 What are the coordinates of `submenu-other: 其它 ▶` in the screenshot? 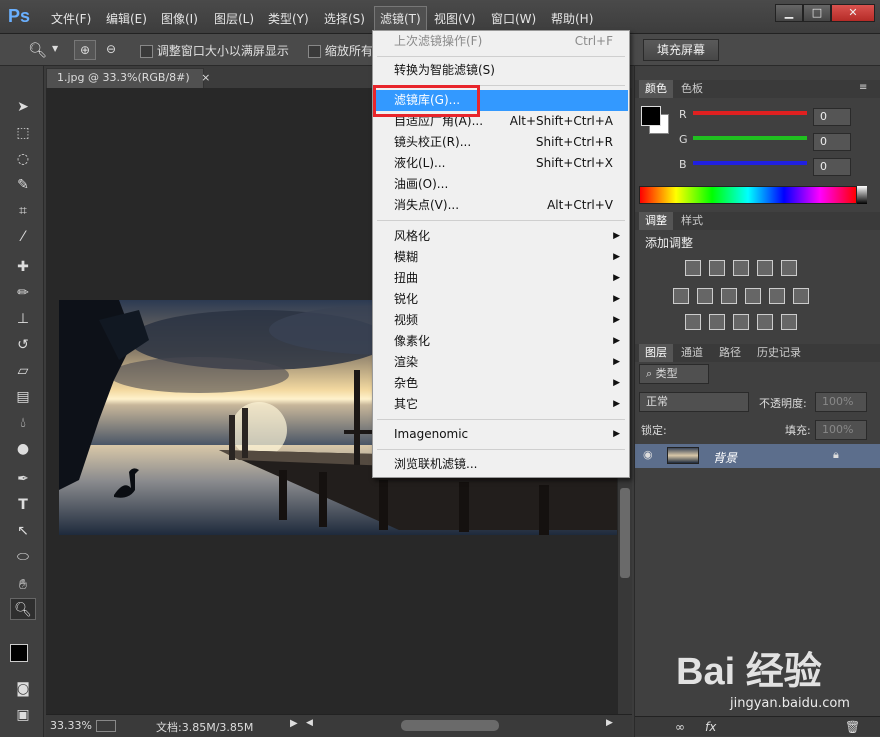 It's located at (501, 404).